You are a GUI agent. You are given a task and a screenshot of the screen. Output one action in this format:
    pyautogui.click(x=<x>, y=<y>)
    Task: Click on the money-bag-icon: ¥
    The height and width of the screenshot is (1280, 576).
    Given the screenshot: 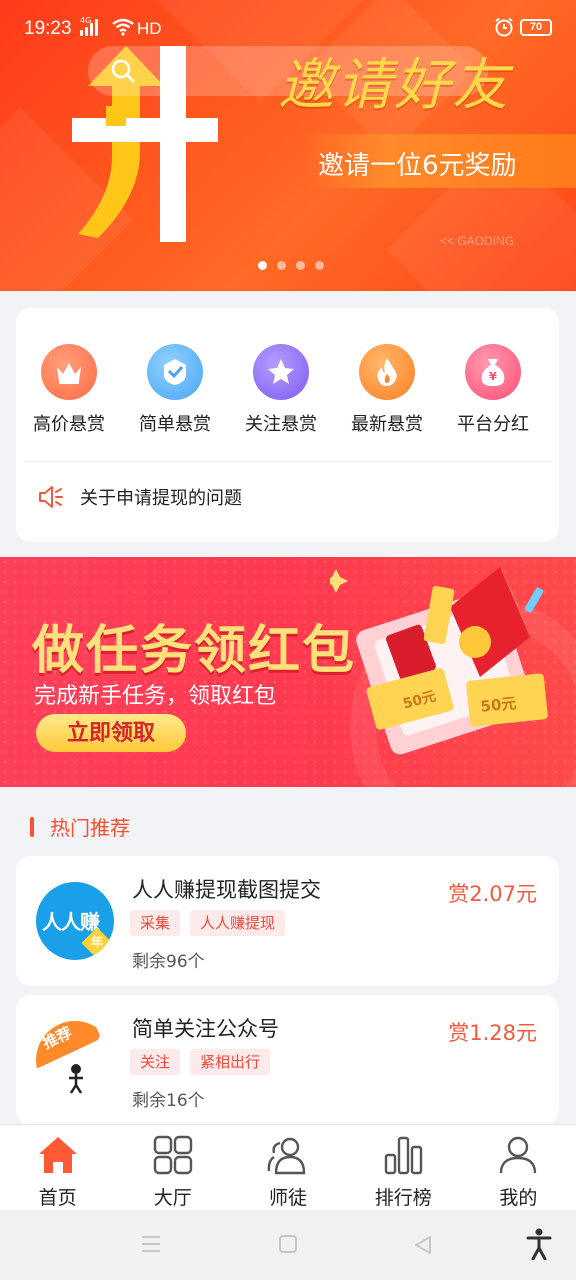 What is the action you would take?
    pyautogui.click(x=493, y=372)
    